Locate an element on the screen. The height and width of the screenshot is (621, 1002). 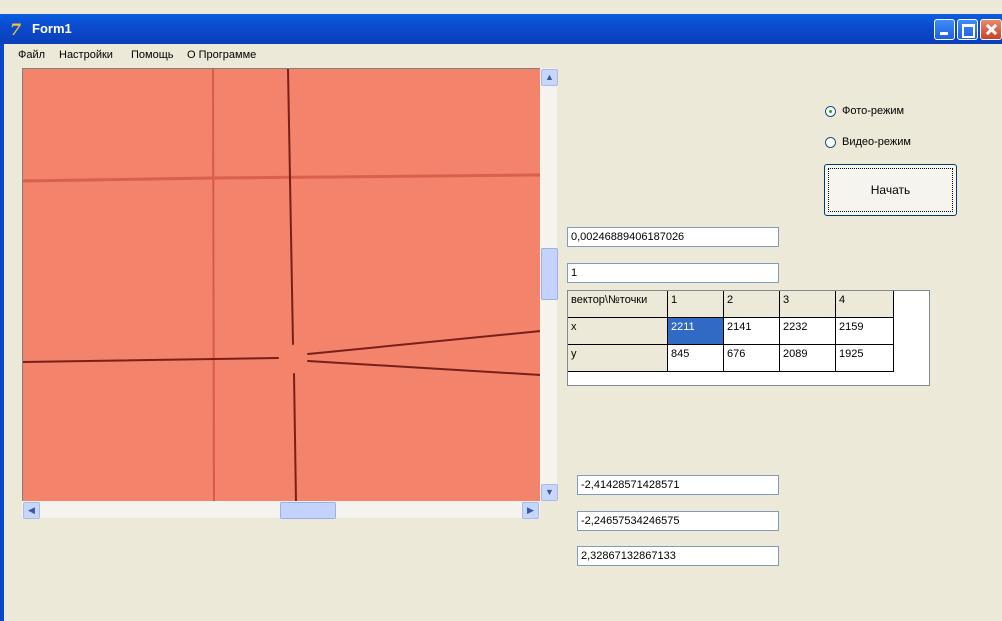
minimize-button is located at coordinates (944, 29).